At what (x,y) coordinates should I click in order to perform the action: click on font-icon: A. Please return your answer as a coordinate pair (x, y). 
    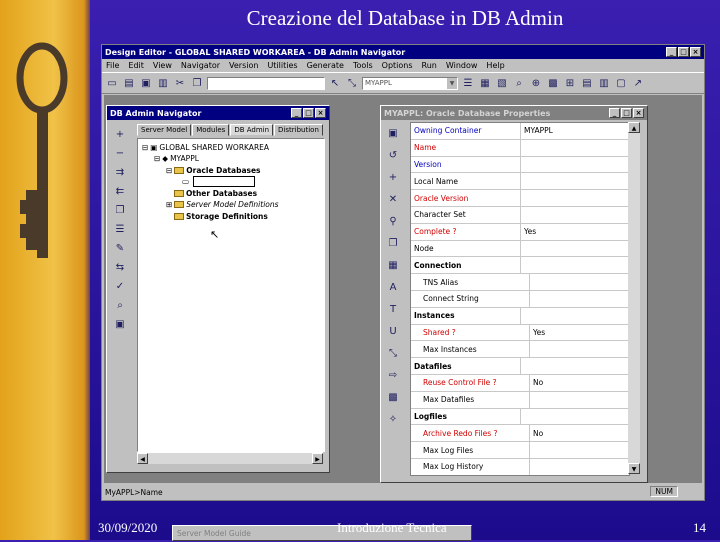
    Looking at the image, I should click on (393, 287).